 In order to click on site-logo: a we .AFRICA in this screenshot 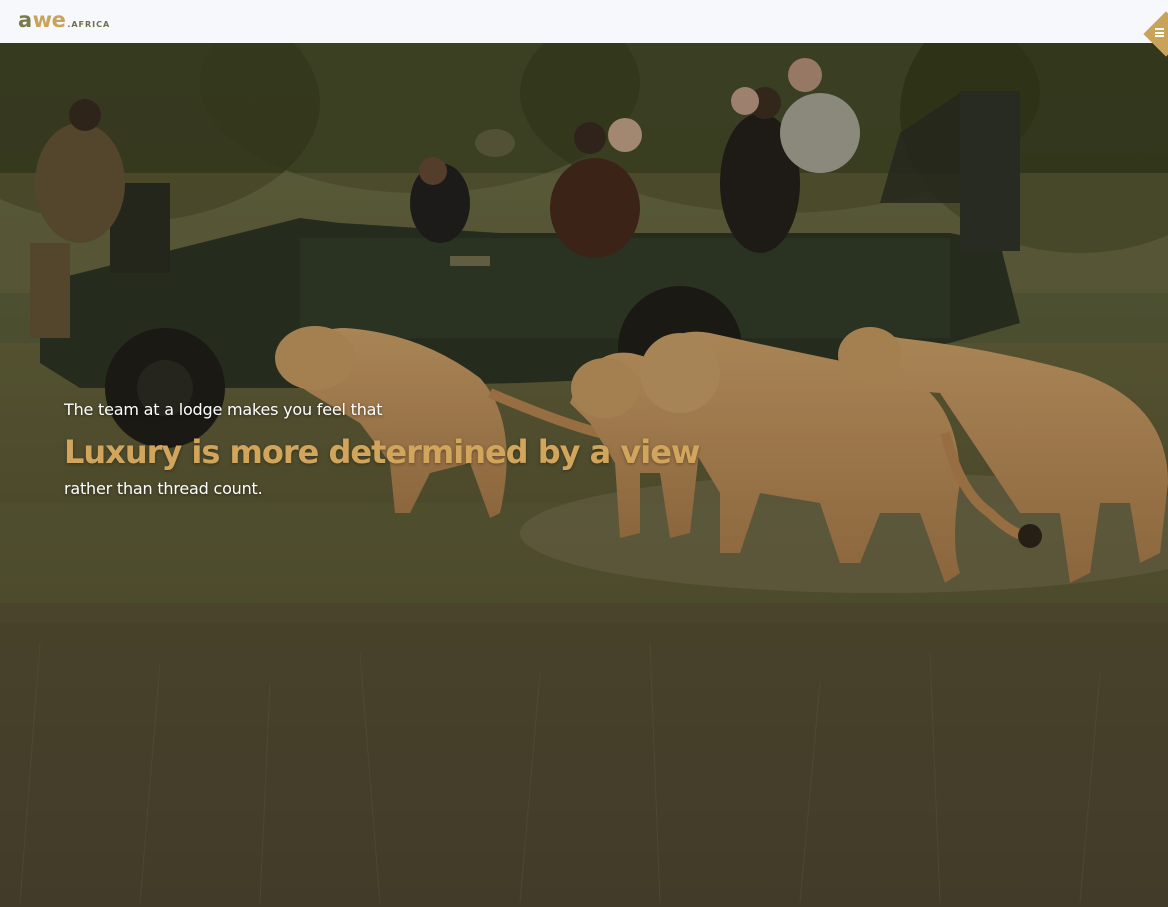, I will do `click(64, 20)`.